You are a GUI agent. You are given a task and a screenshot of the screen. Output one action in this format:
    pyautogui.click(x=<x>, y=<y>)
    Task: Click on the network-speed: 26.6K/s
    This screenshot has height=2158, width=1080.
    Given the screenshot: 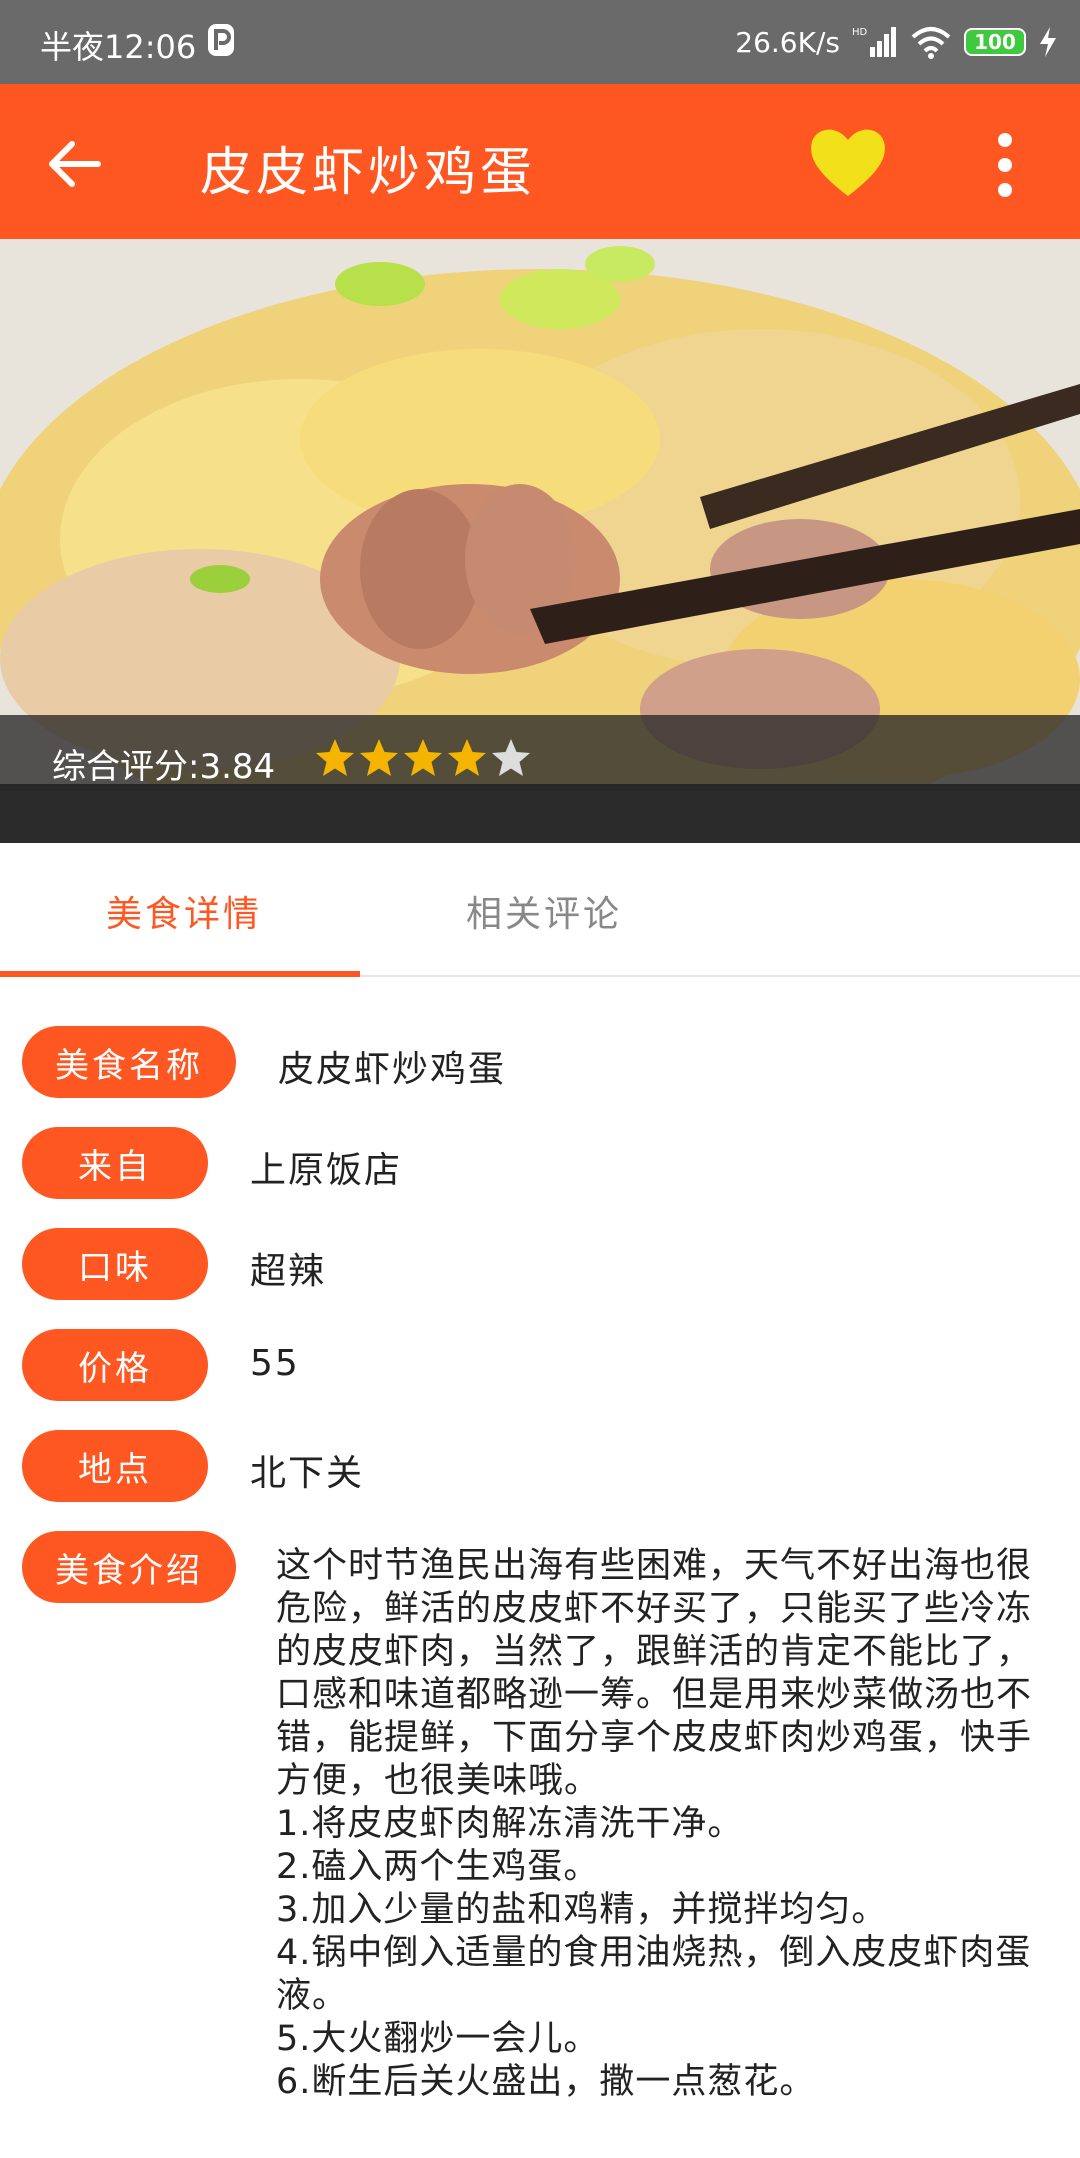 What is the action you would take?
    pyautogui.click(x=787, y=42)
    